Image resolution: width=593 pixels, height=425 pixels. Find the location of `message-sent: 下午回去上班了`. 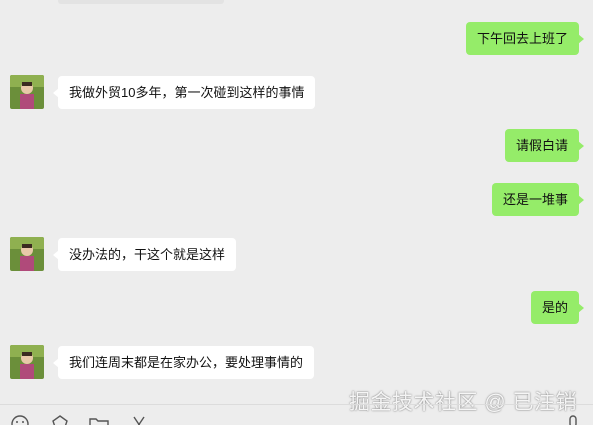

message-sent: 下午回去上班了 is located at coordinates (525, 38).